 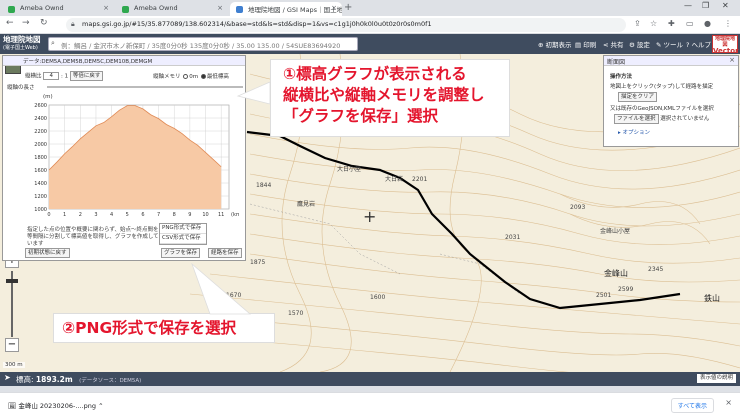 I want to click on x-tick-label: 9, so click(x=189, y=215).